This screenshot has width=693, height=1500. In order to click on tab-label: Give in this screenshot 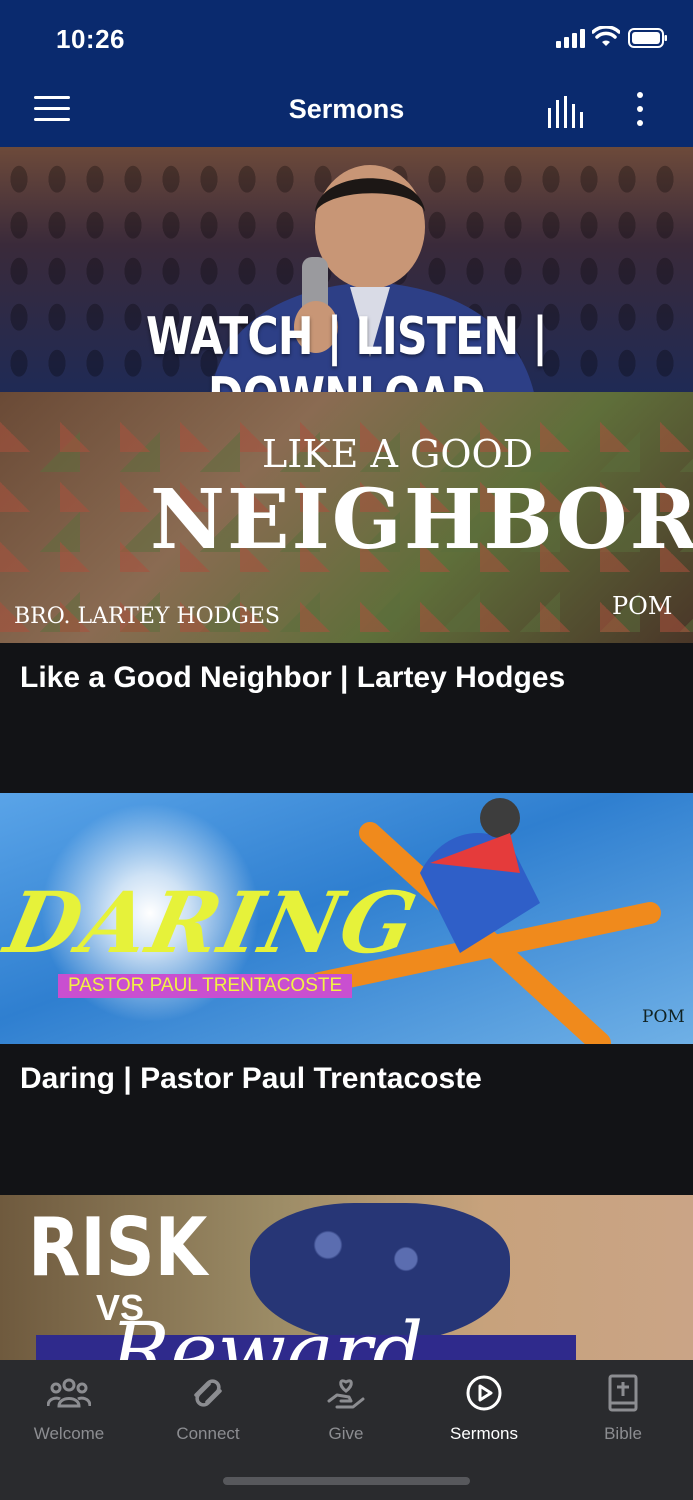, I will do `click(346, 1433)`.